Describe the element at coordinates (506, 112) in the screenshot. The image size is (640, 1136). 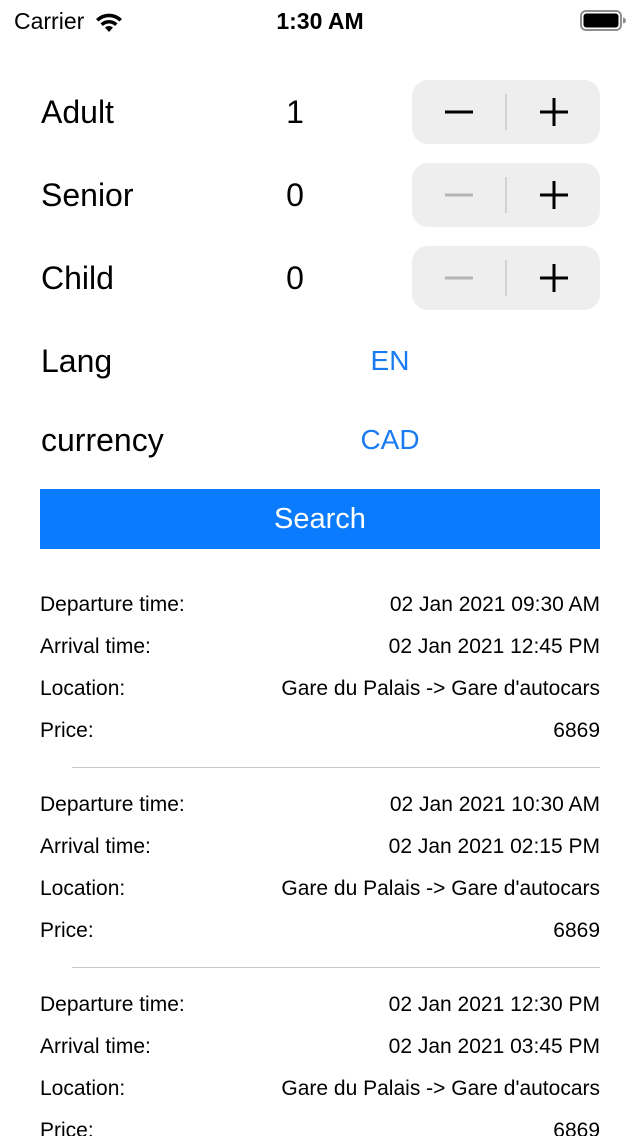
I see `adult-stepper` at that location.